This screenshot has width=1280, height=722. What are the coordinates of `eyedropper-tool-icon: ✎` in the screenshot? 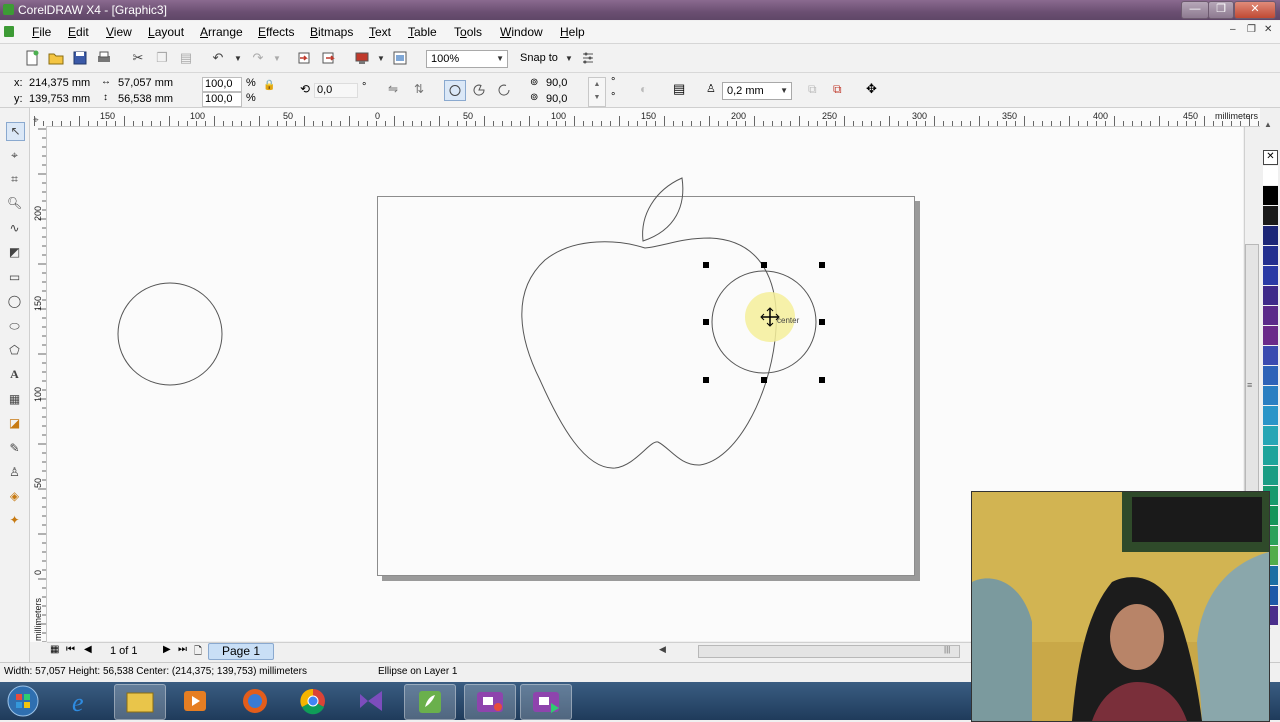 It's located at (14, 448).